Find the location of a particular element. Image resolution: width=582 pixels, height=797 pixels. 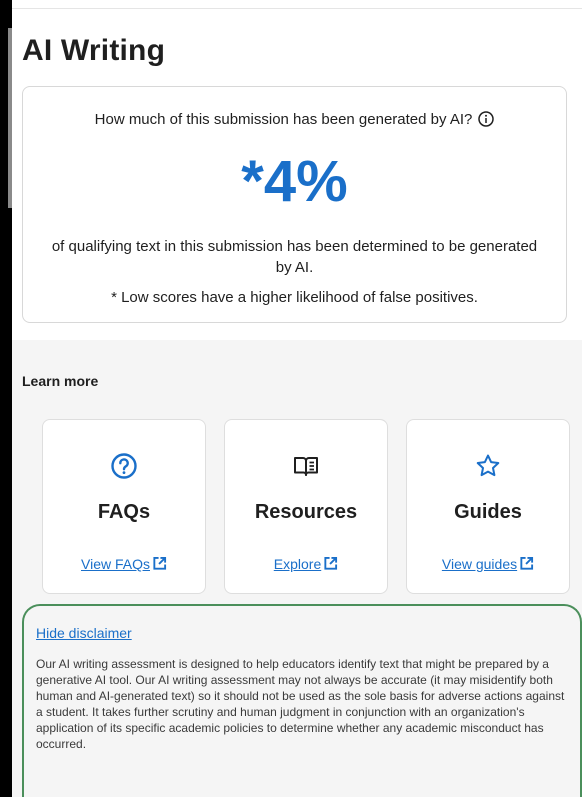

hide-disclaimer-link: Hide disclaimer is located at coordinates (84, 633).